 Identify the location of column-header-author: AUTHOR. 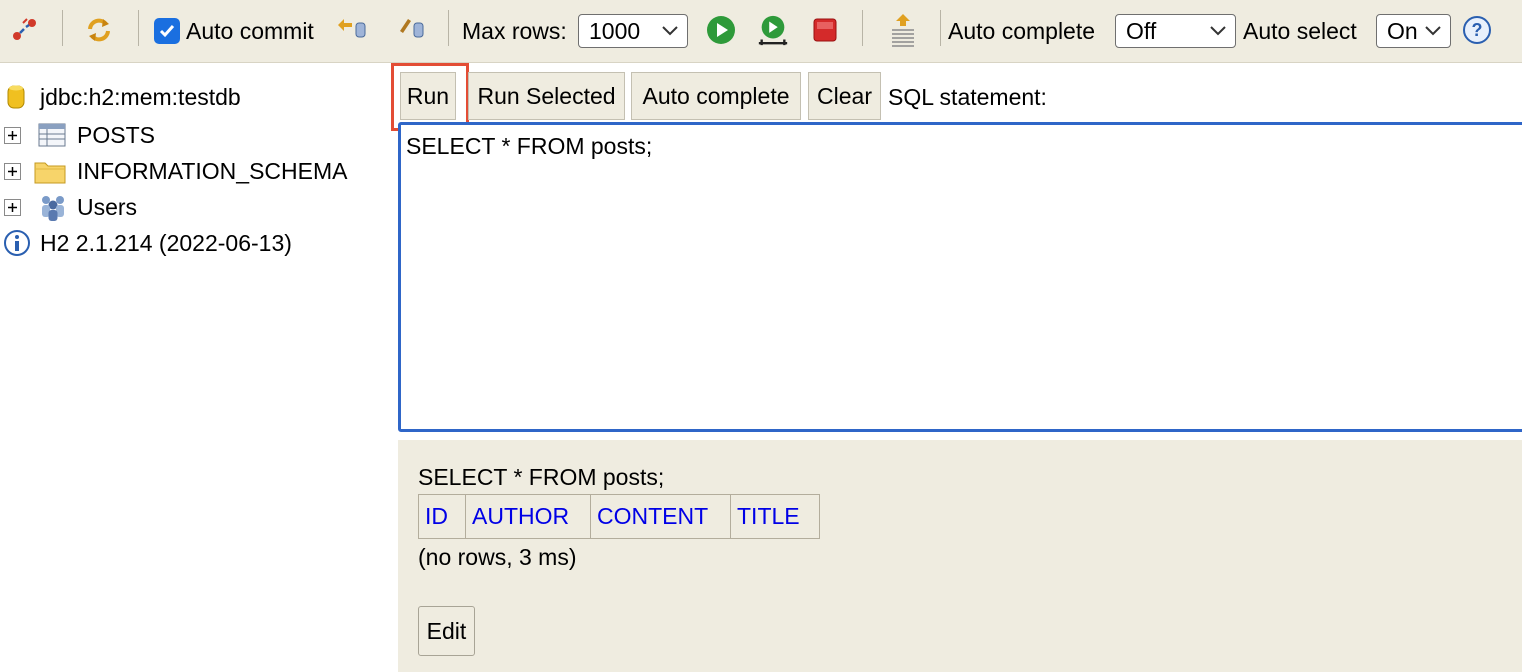
(528, 516).